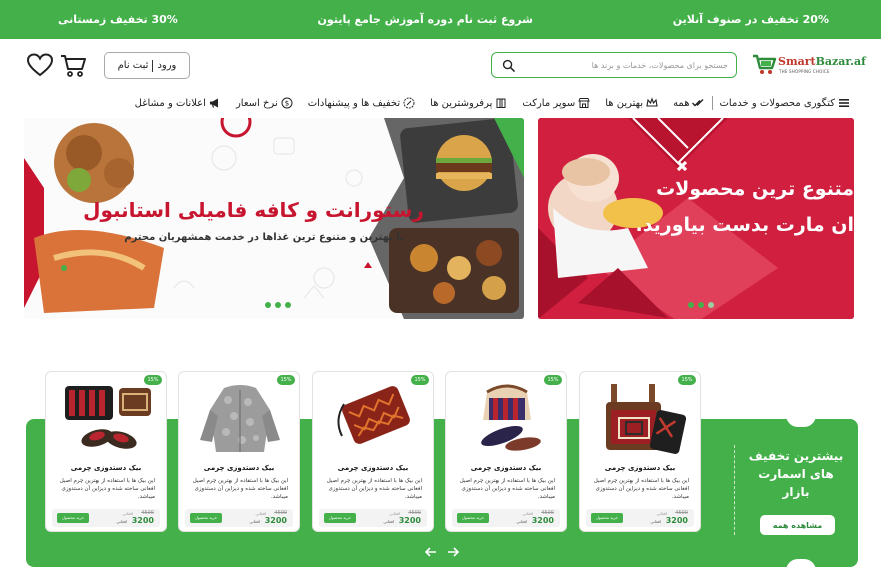  What do you see at coordinates (796, 474) in the screenshot?
I see `deals-title: بیشترین تخفیف های اسمارت بازار` at bounding box center [796, 474].